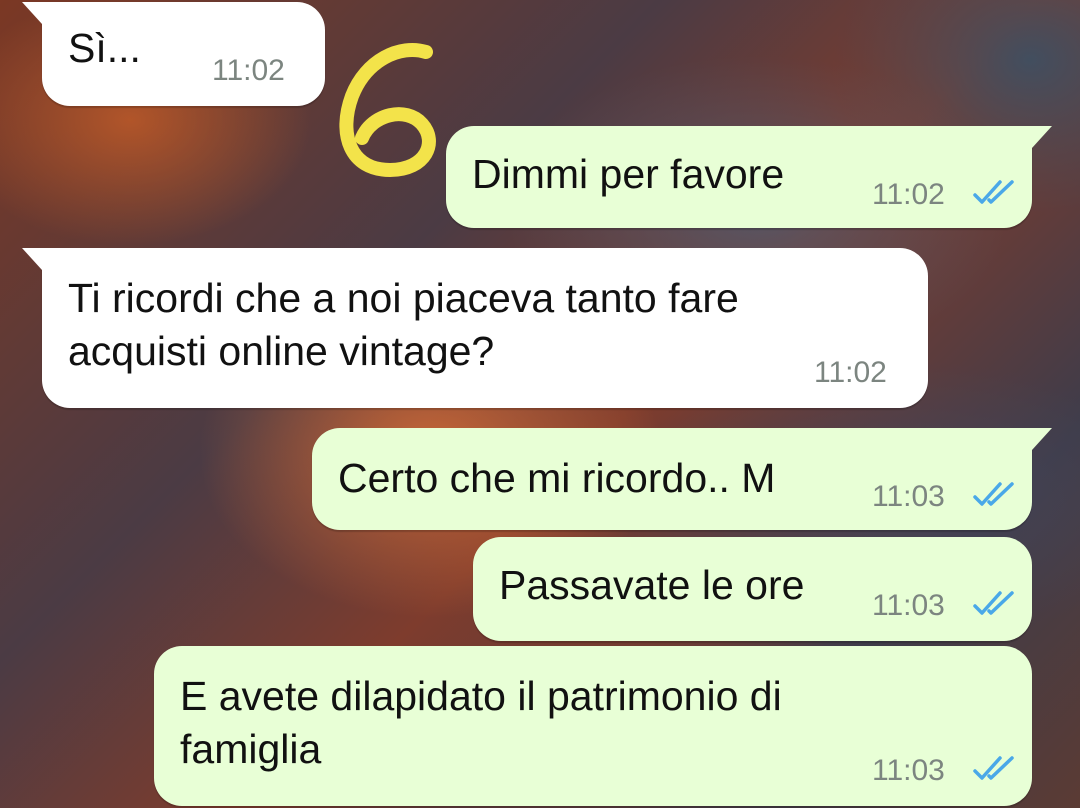 The height and width of the screenshot is (808, 1080). What do you see at coordinates (387, 110) in the screenshot?
I see `handwritten-six-icon` at bounding box center [387, 110].